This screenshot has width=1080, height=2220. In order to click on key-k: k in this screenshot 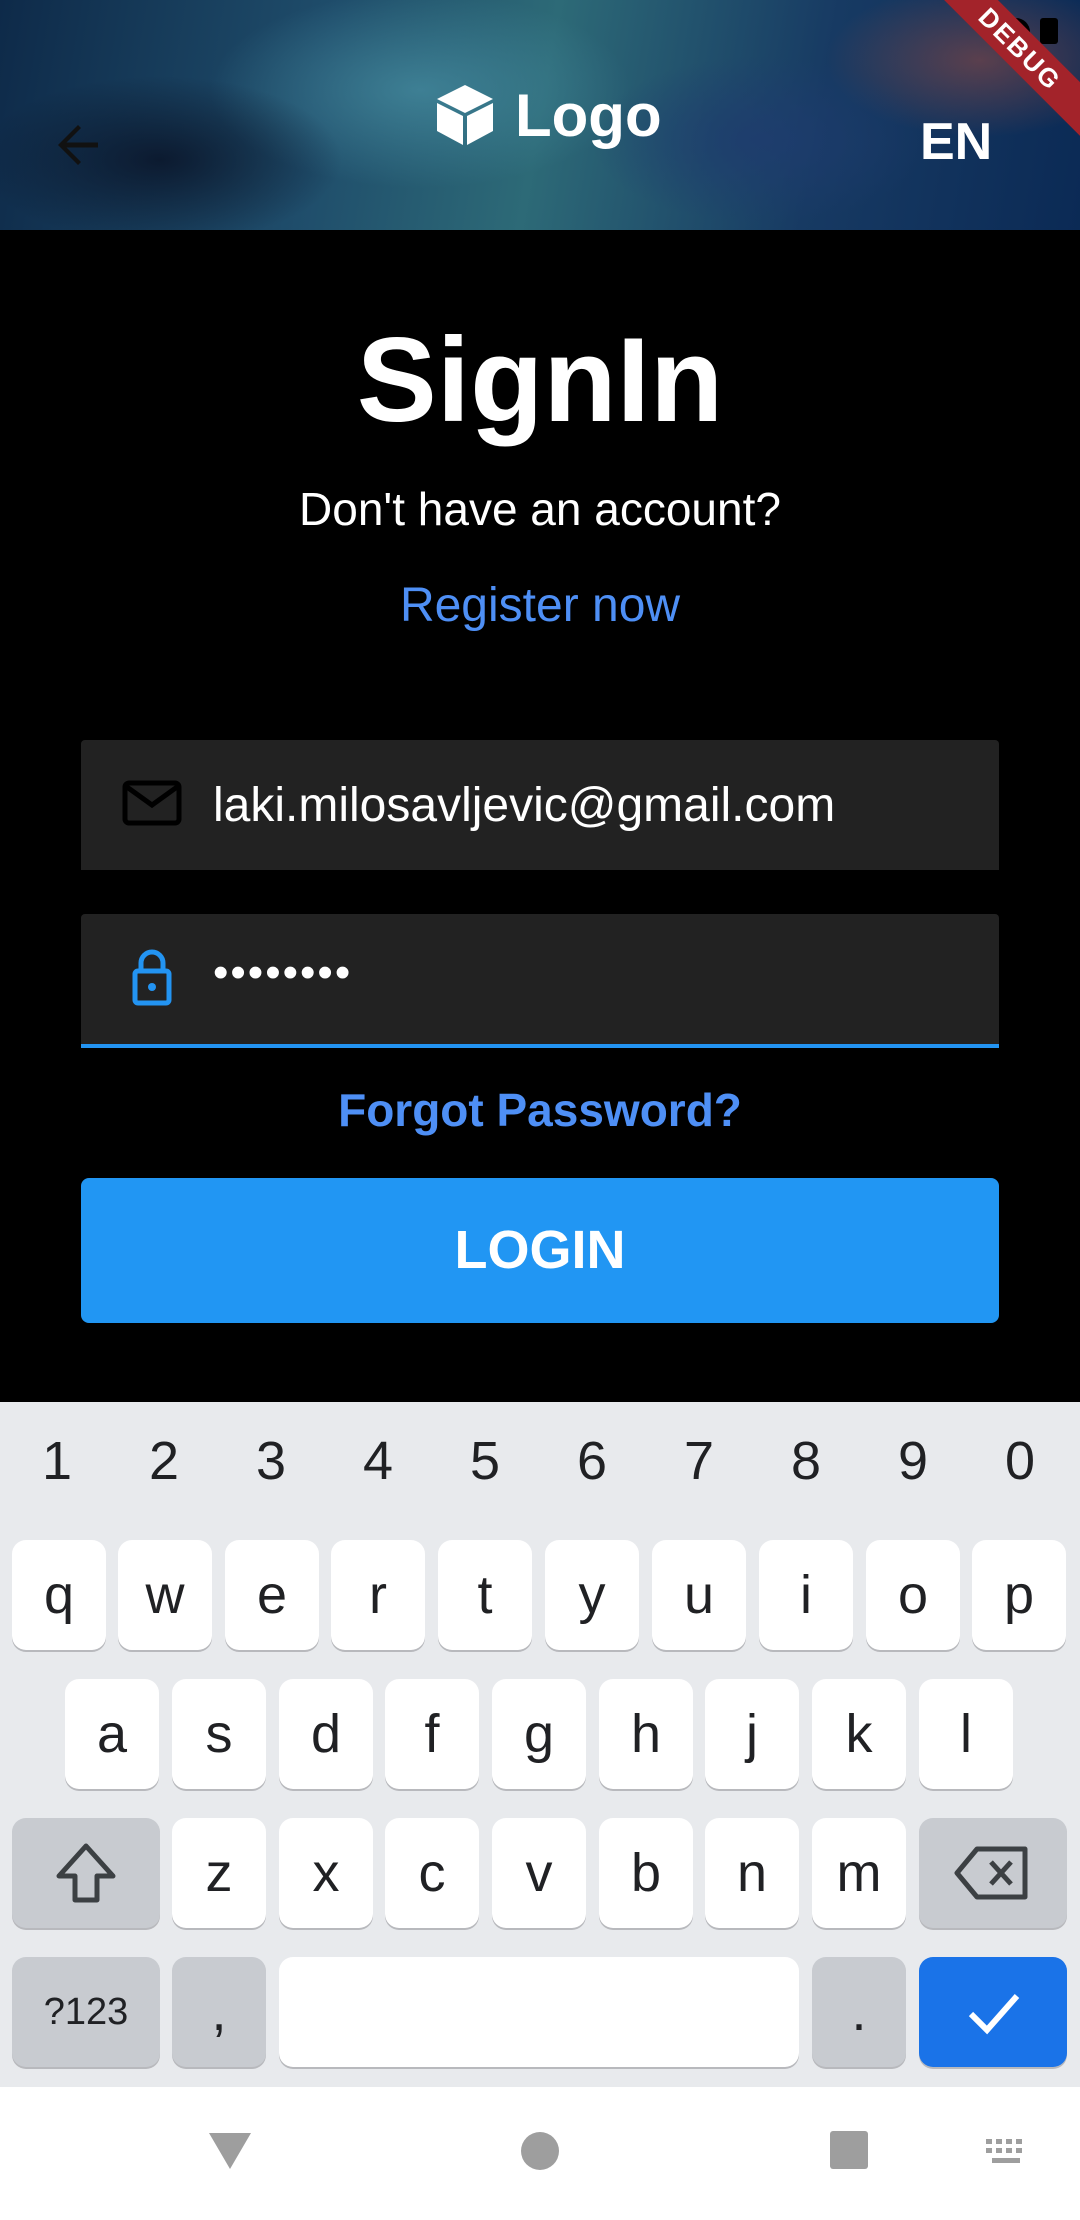, I will do `click(859, 1734)`.